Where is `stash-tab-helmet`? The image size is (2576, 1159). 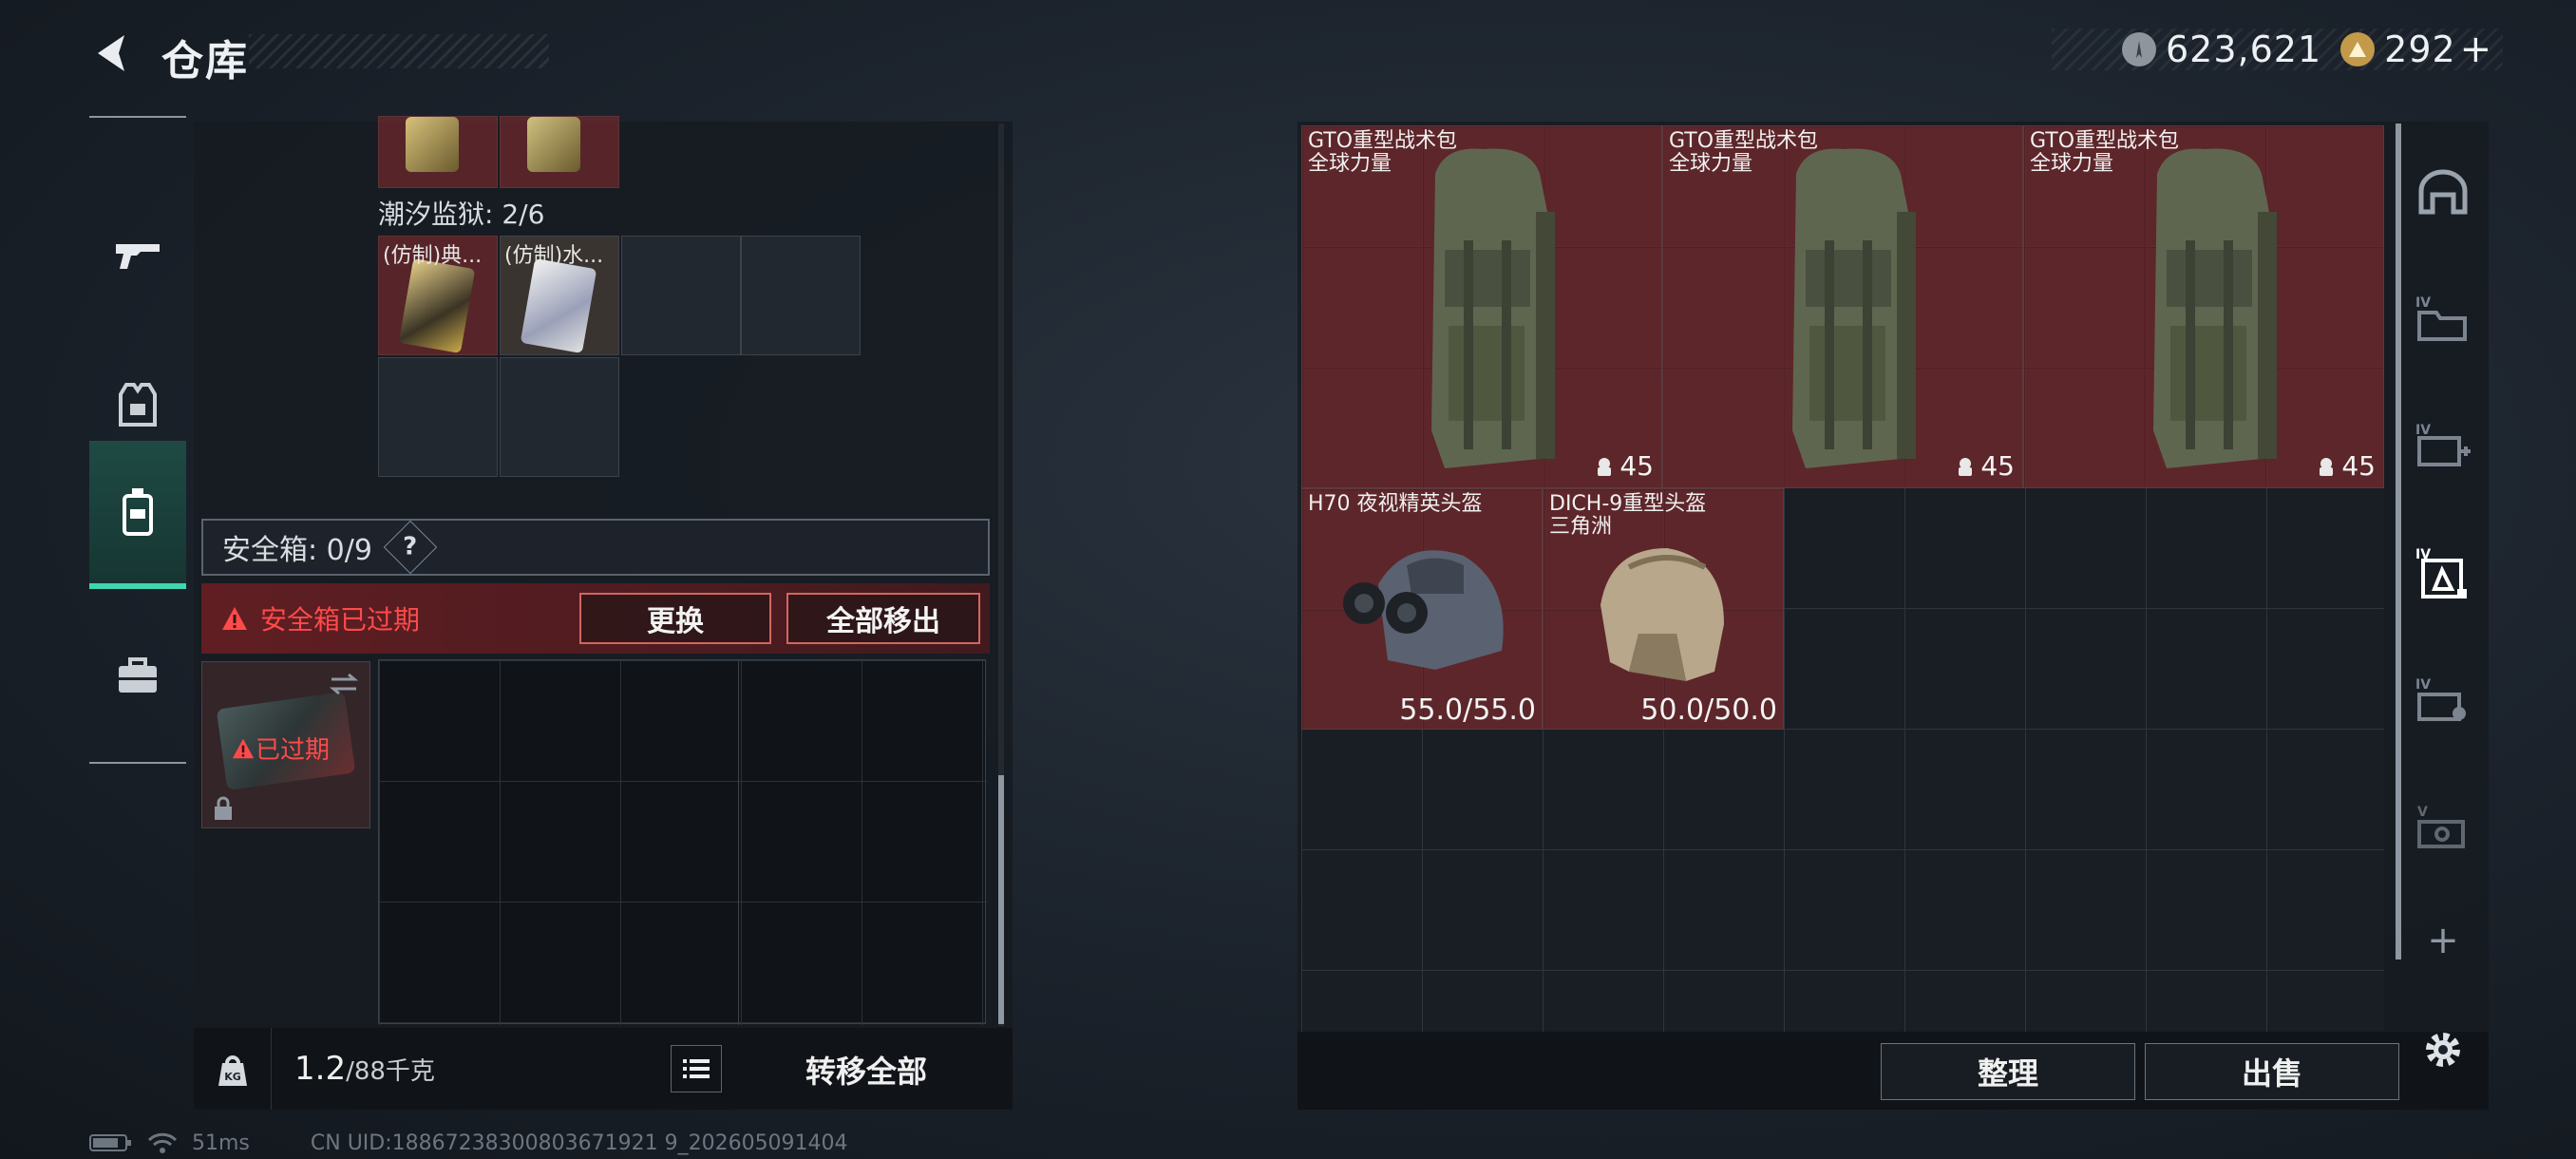
stash-tab-helmet is located at coordinates (2443, 193).